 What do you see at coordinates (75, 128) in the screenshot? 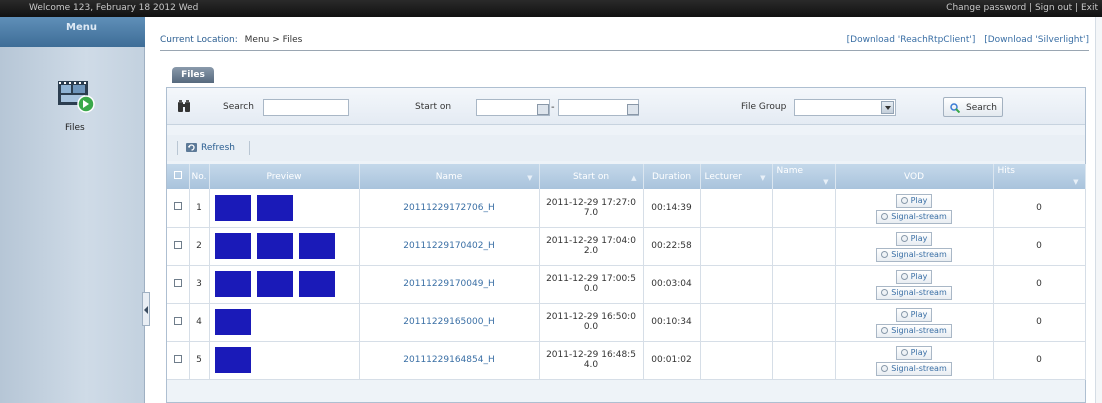
I see `sidebar-item-files: Files` at bounding box center [75, 128].